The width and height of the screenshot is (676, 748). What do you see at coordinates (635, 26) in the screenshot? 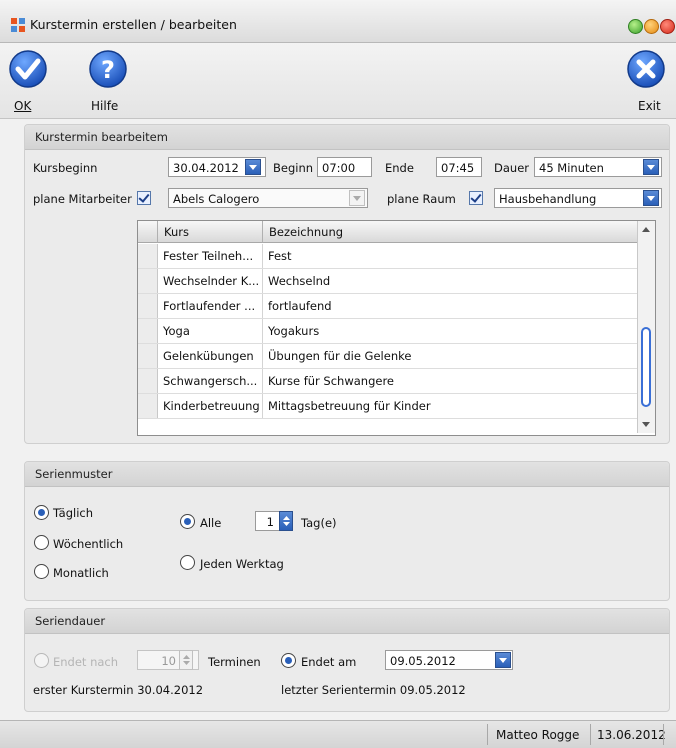
I see `minimize-button` at bounding box center [635, 26].